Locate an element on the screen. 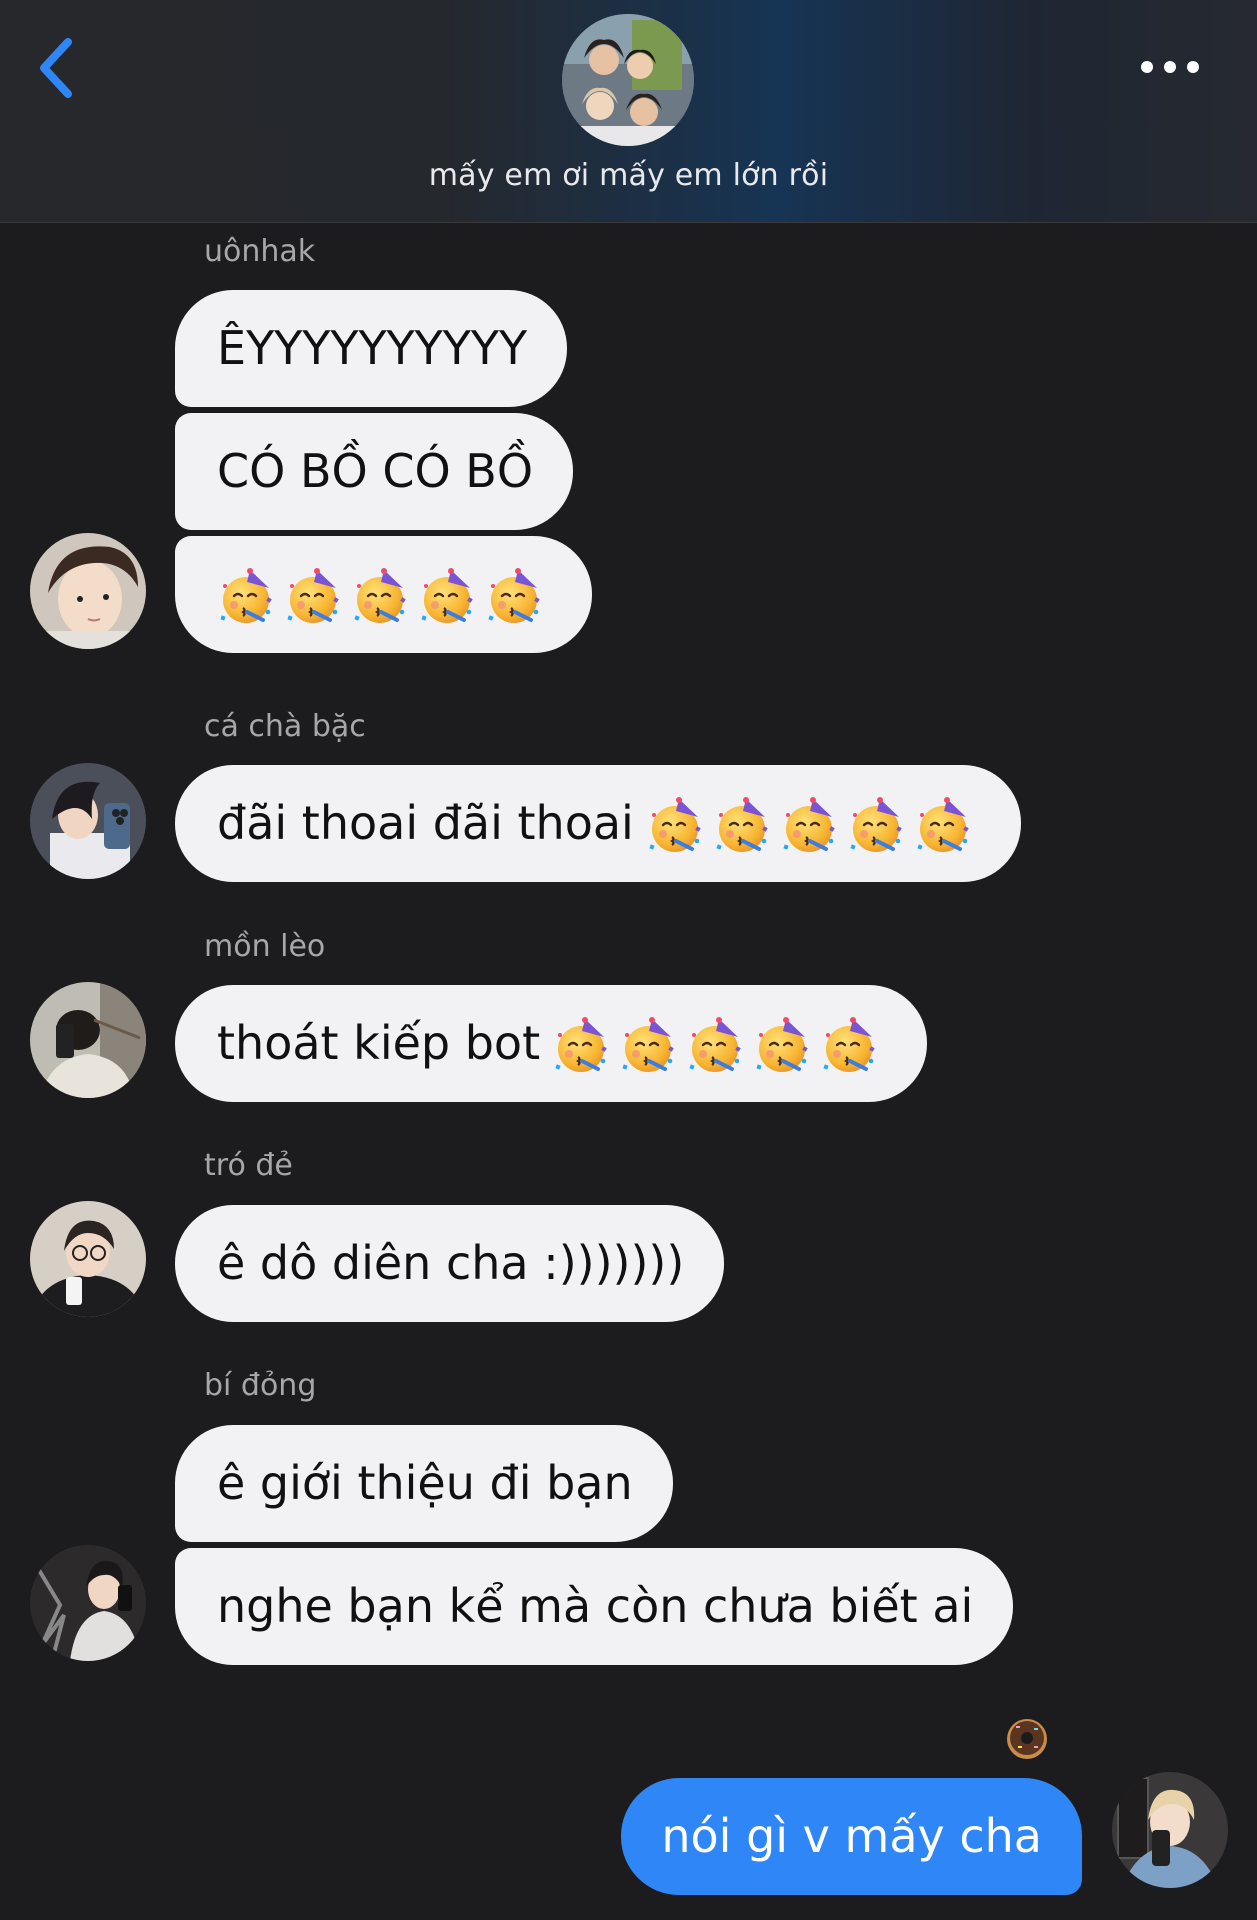 Image resolution: width=1257 pixels, height=1920 pixels. chat-header: mấy em ơi mấy em lớn rồi is located at coordinates (628, 111).